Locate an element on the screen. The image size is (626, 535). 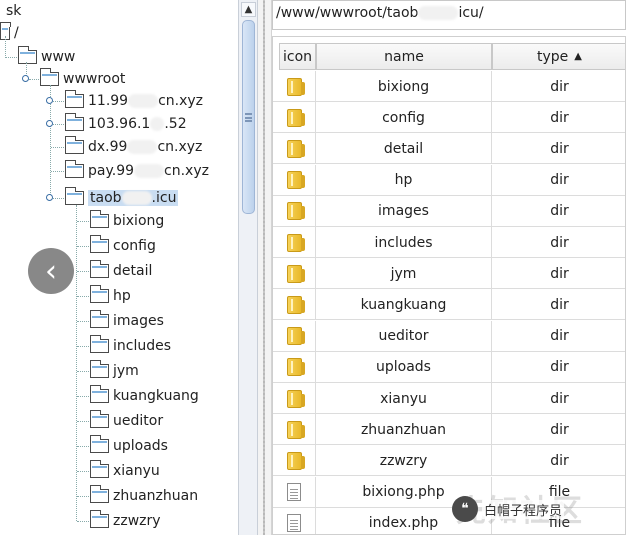
pane-splitter is located at coordinates (265, 267).